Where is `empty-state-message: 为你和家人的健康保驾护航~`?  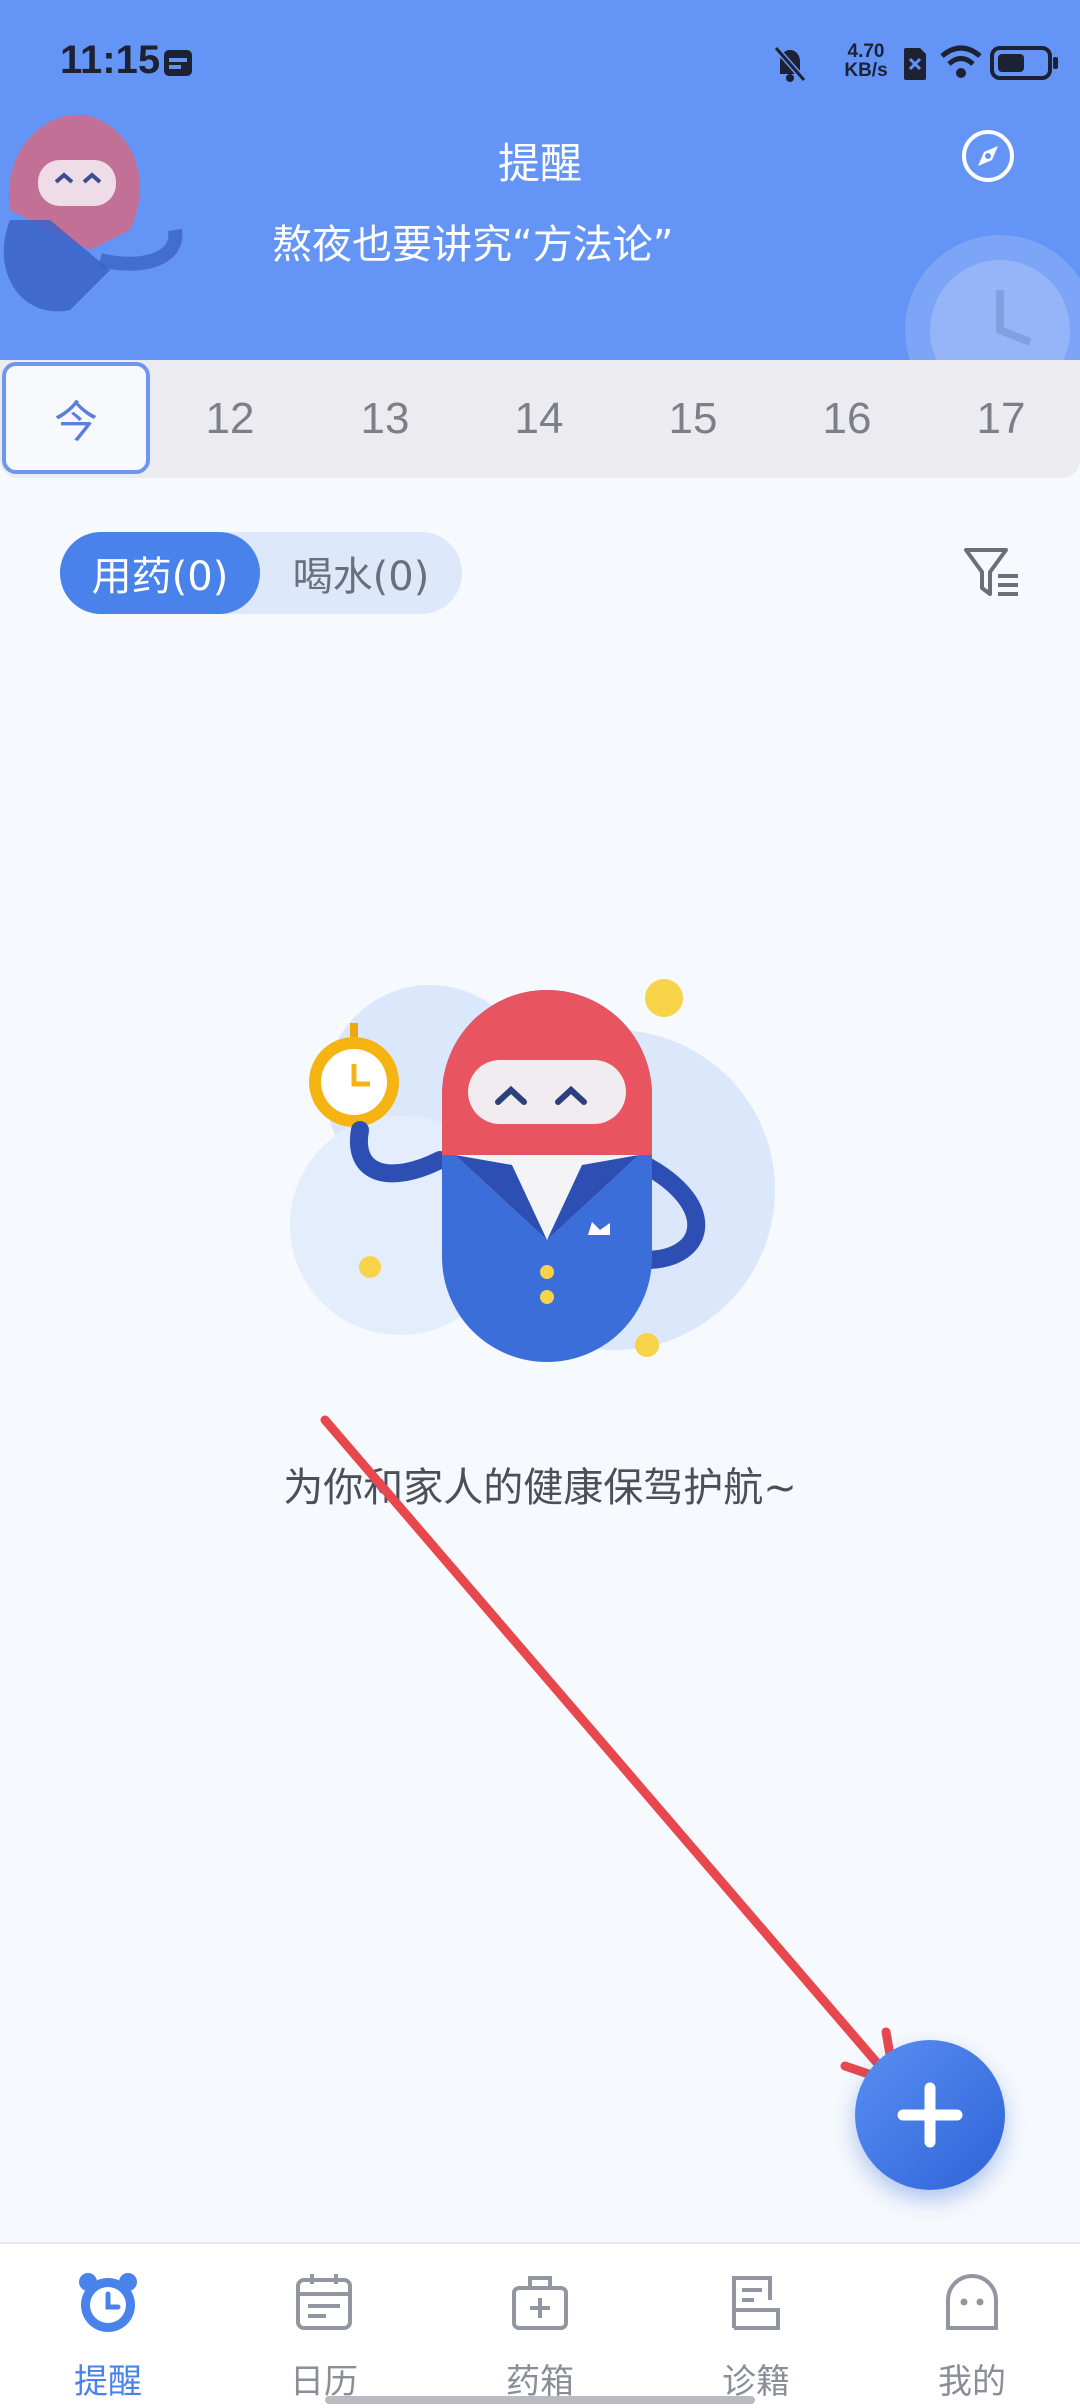
empty-state-message: 为你和家人的健康保驾护航~ is located at coordinates (540, 1488).